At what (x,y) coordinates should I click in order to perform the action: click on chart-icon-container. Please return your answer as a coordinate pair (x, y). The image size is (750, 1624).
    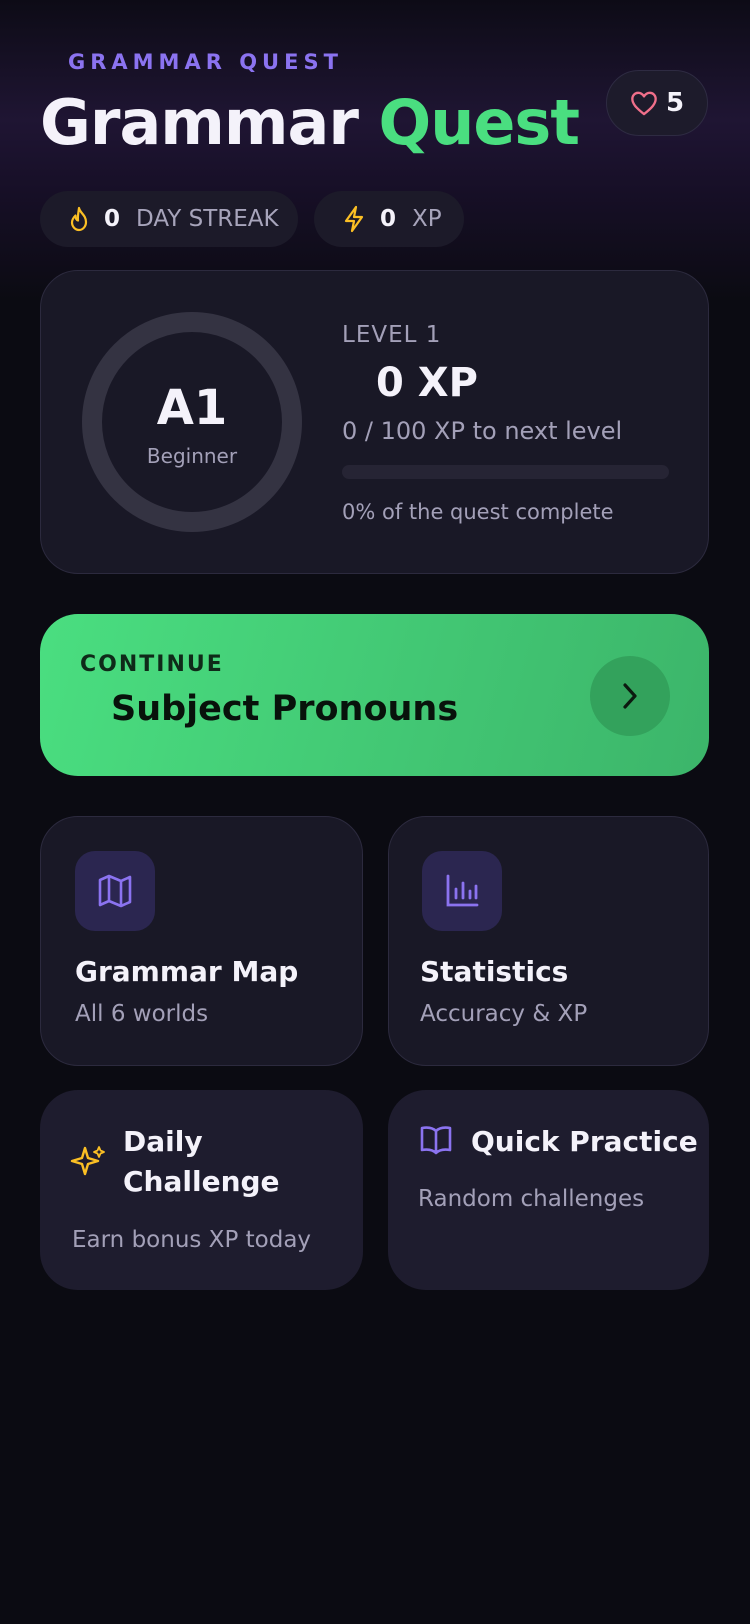
    Looking at the image, I should click on (462, 891).